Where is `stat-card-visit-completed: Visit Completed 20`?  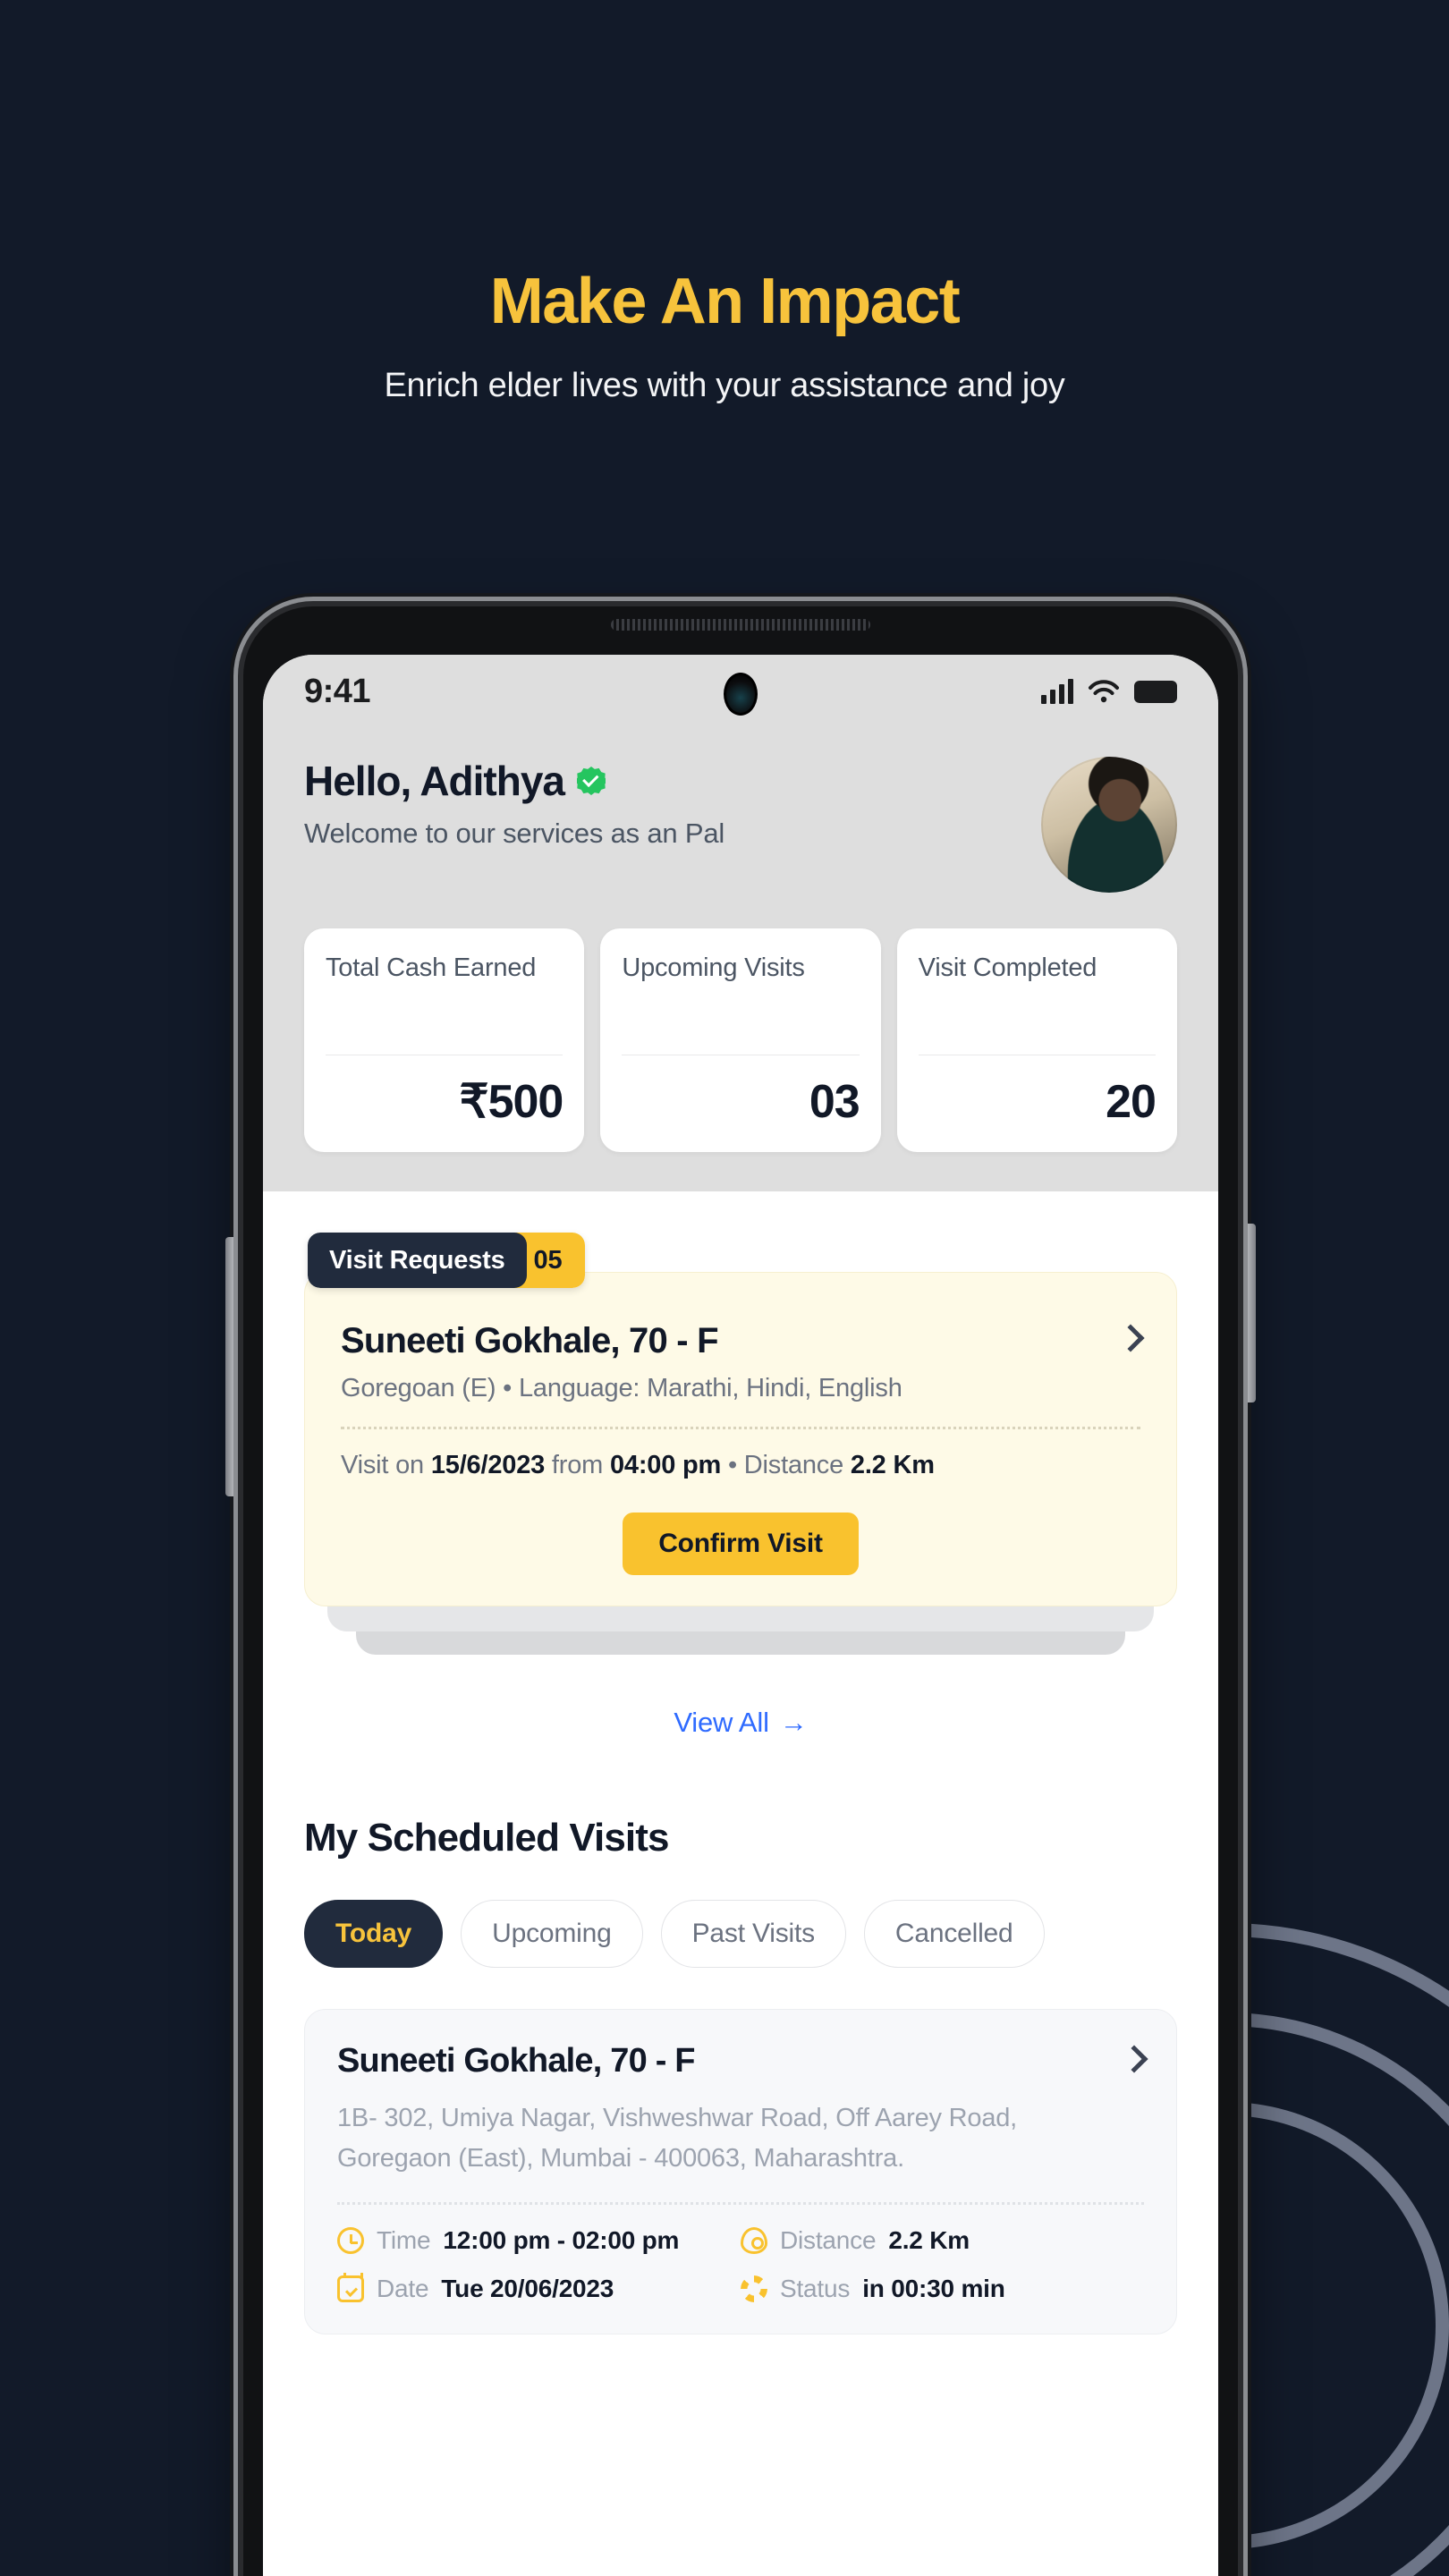 stat-card-visit-completed: Visit Completed 20 is located at coordinates (1036, 1040).